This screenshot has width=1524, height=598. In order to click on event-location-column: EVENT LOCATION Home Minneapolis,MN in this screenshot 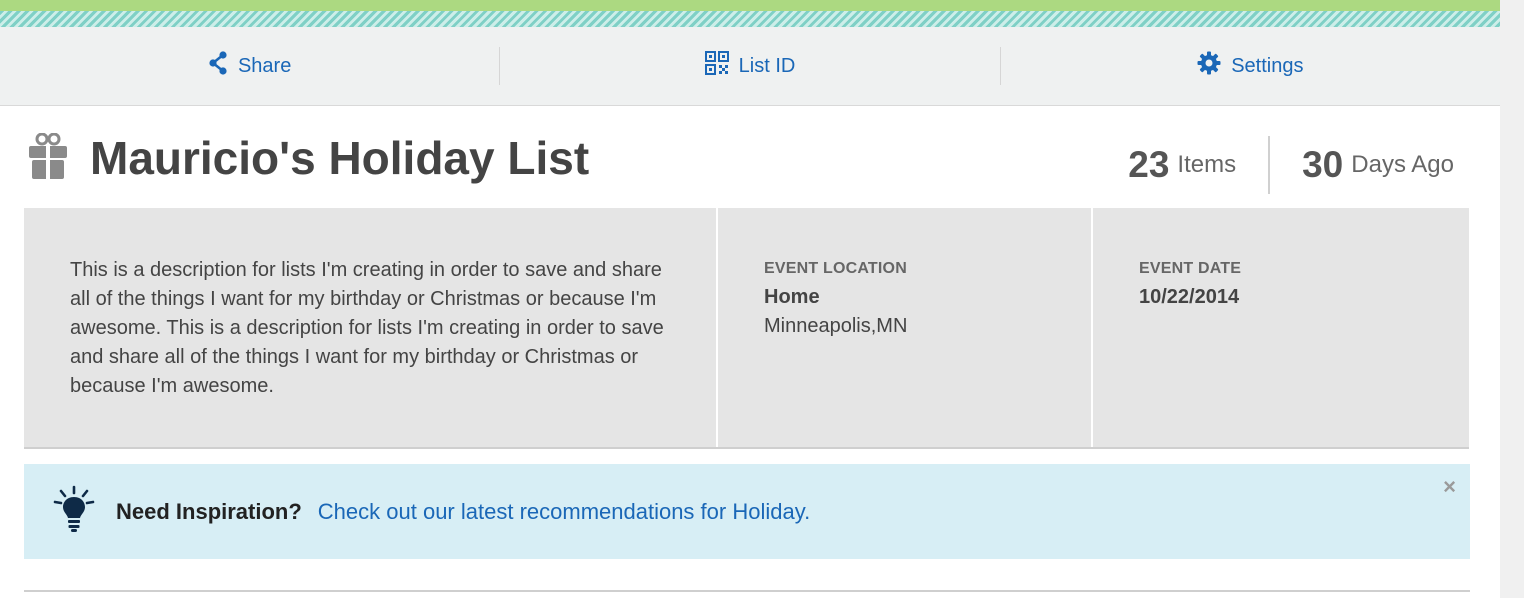, I will do `click(905, 327)`.